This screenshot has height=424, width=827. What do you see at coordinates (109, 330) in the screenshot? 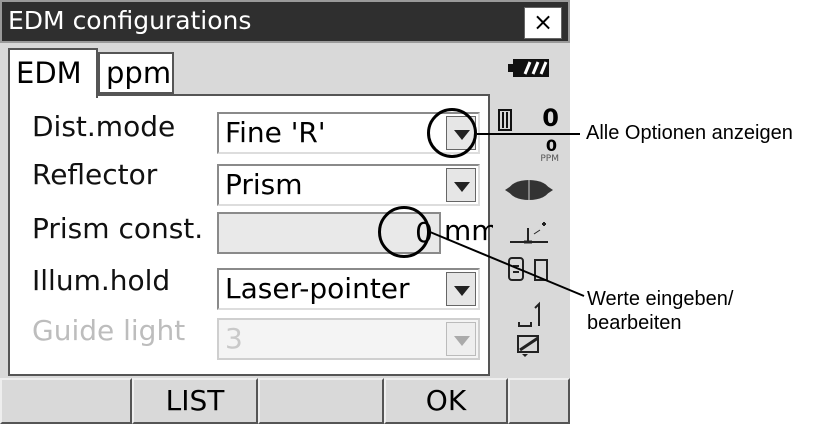
I see `guide-light-label: Guide light` at bounding box center [109, 330].